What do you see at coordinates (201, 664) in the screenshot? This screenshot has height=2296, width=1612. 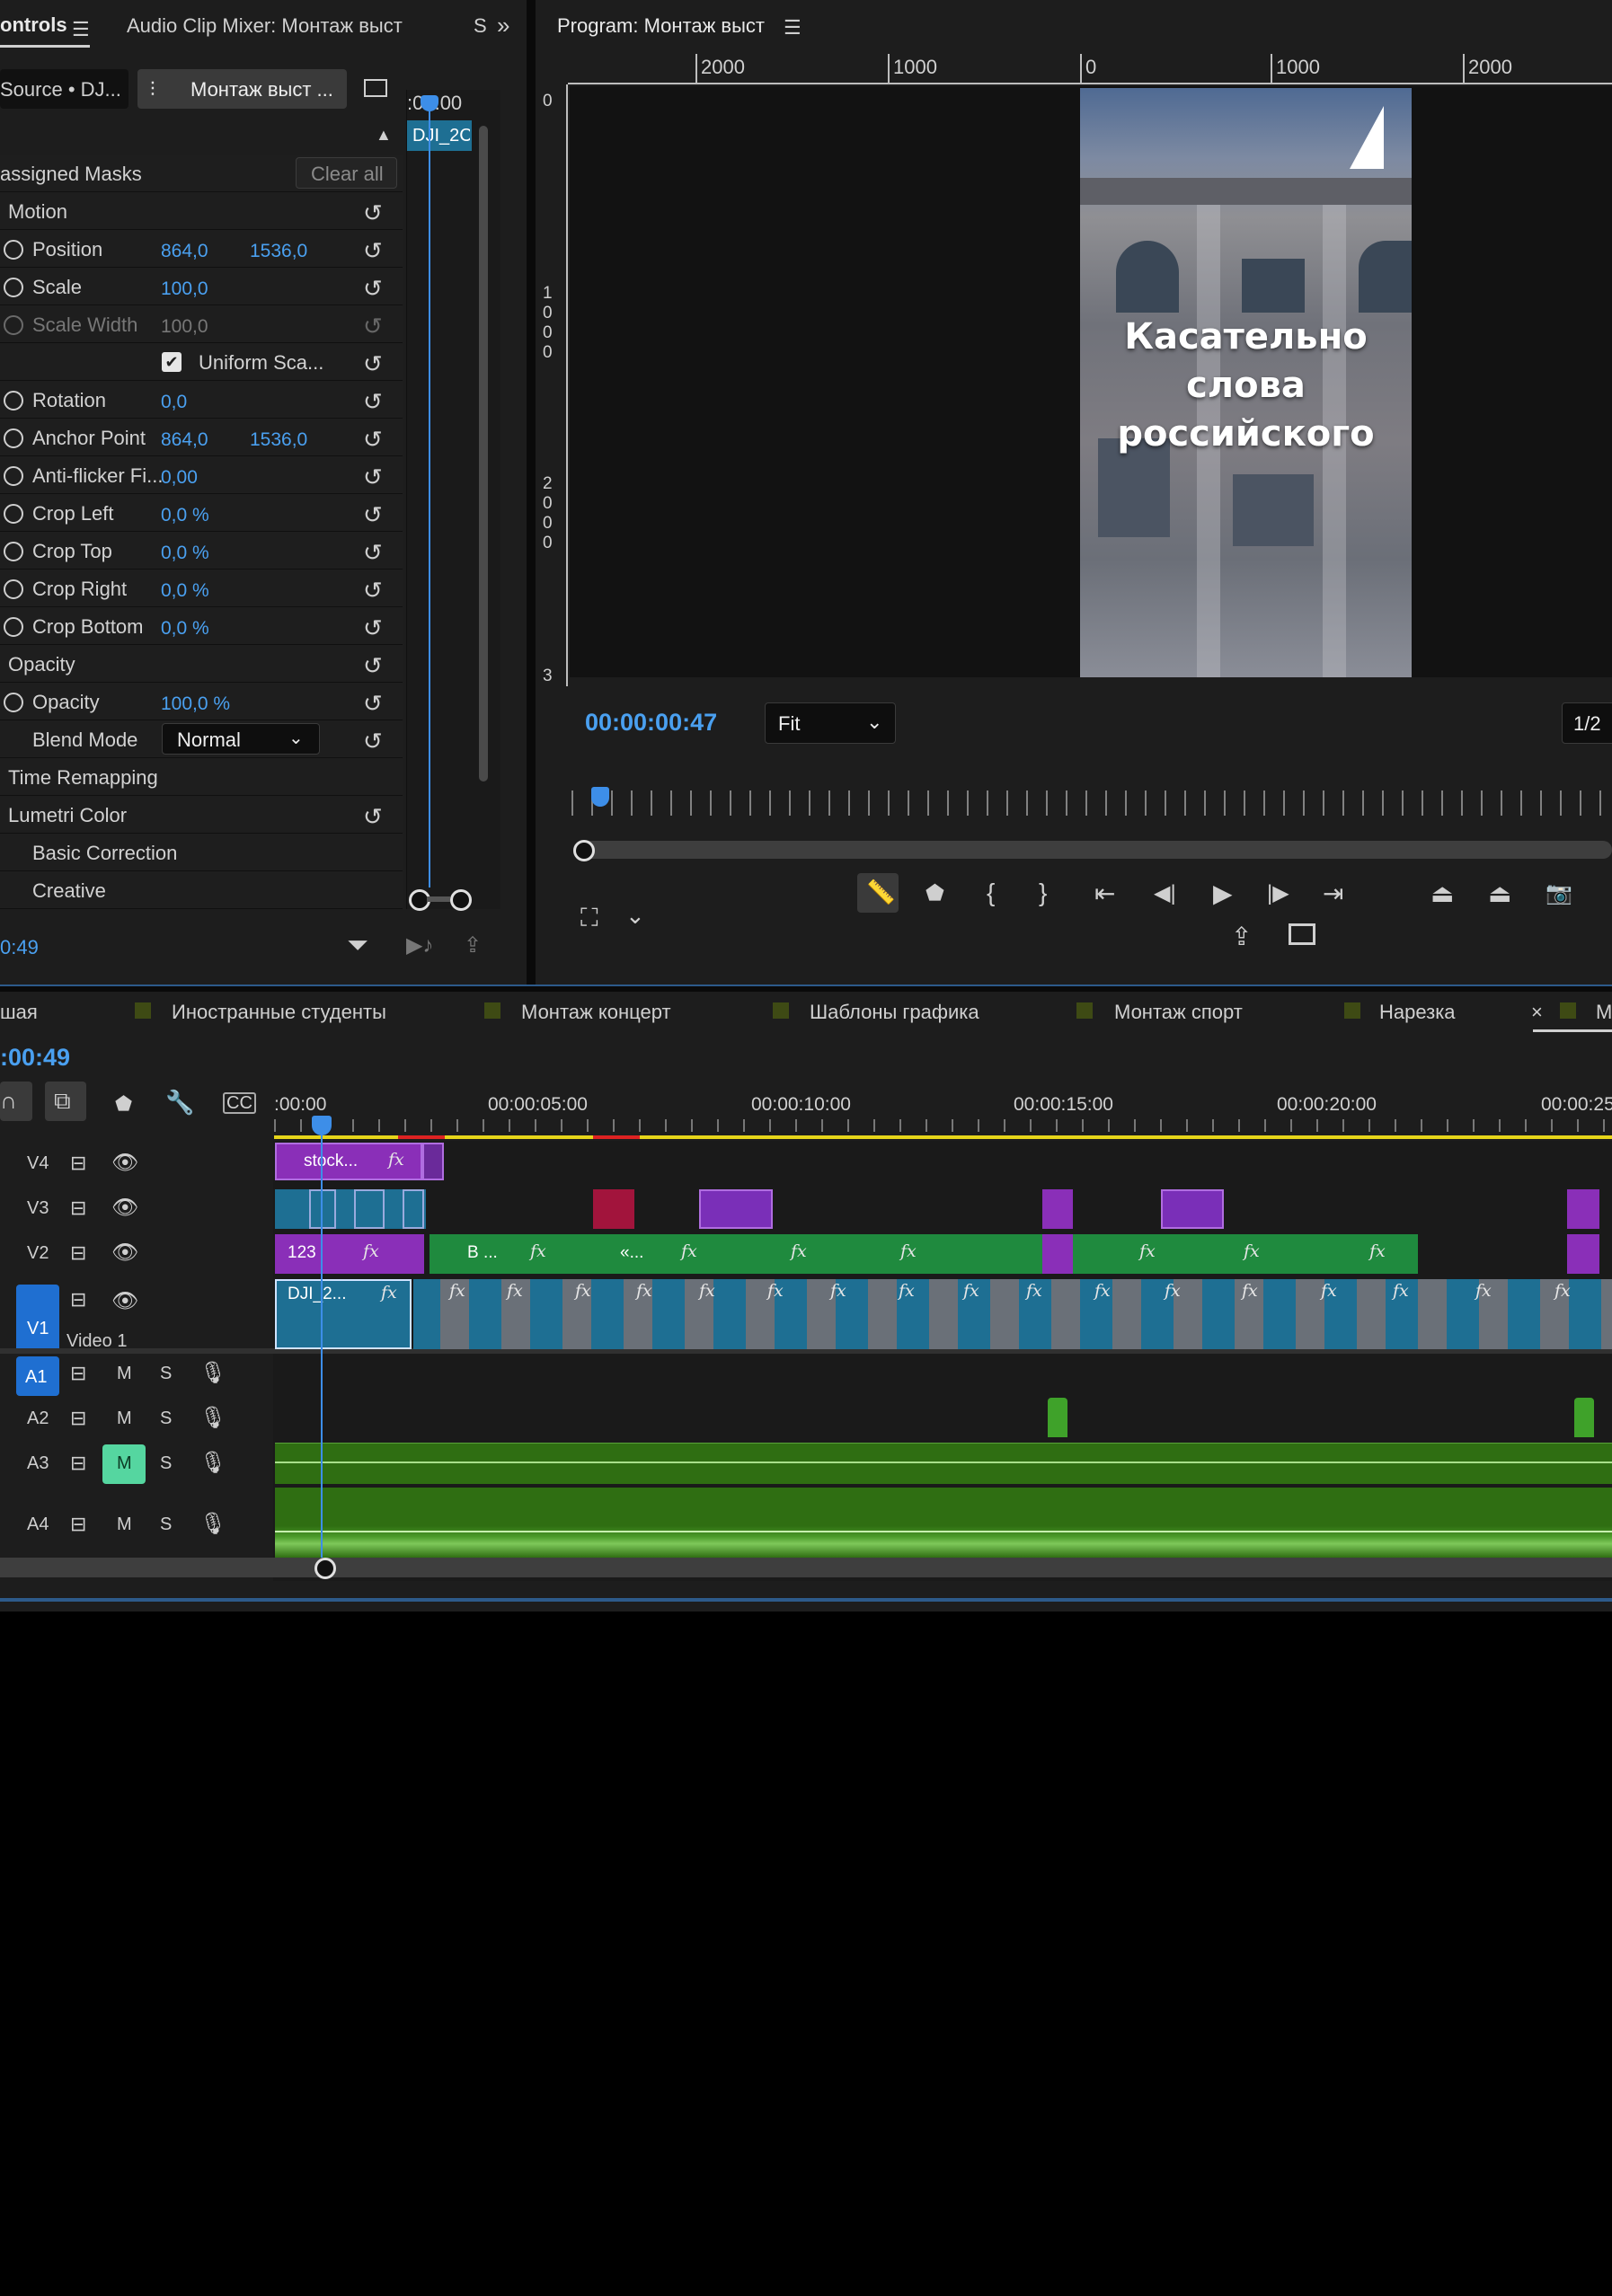 I see `row-opacity-section: Opacity ↺` at bounding box center [201, 664].